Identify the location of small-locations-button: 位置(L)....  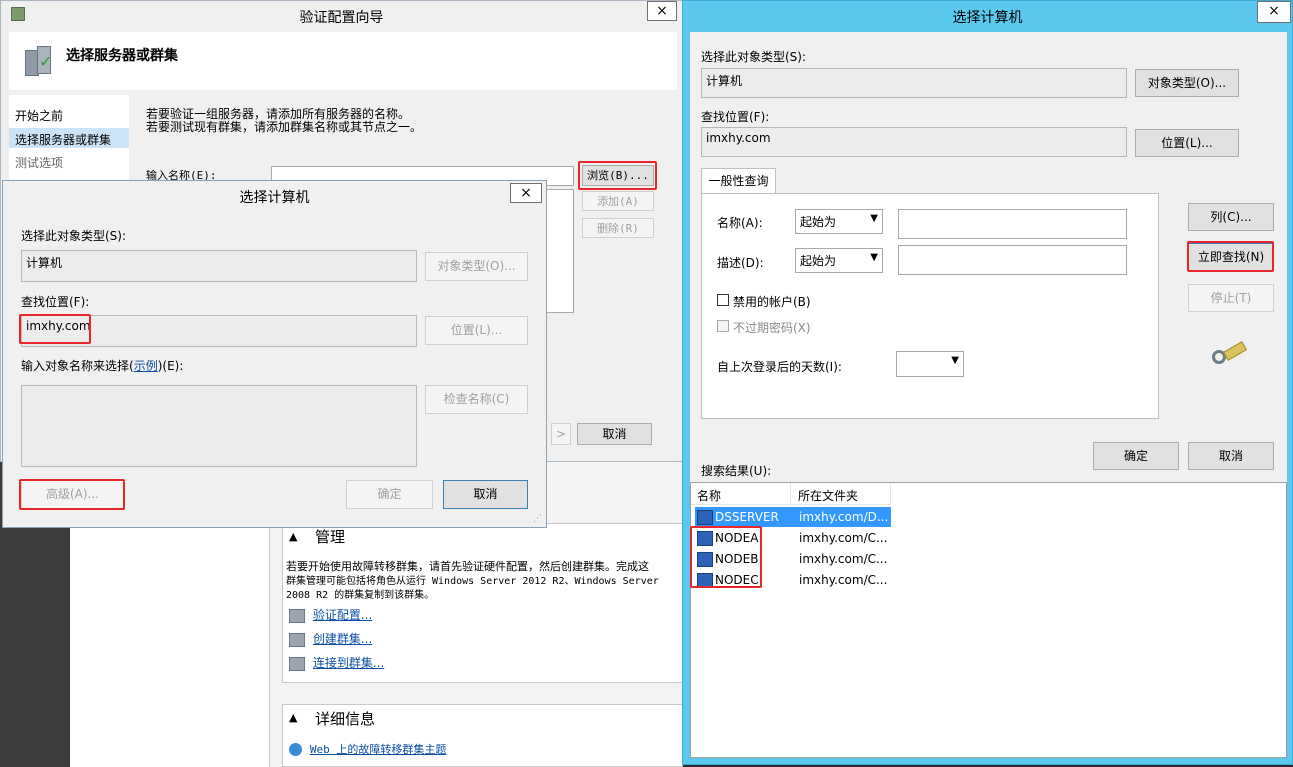
(476, 330).